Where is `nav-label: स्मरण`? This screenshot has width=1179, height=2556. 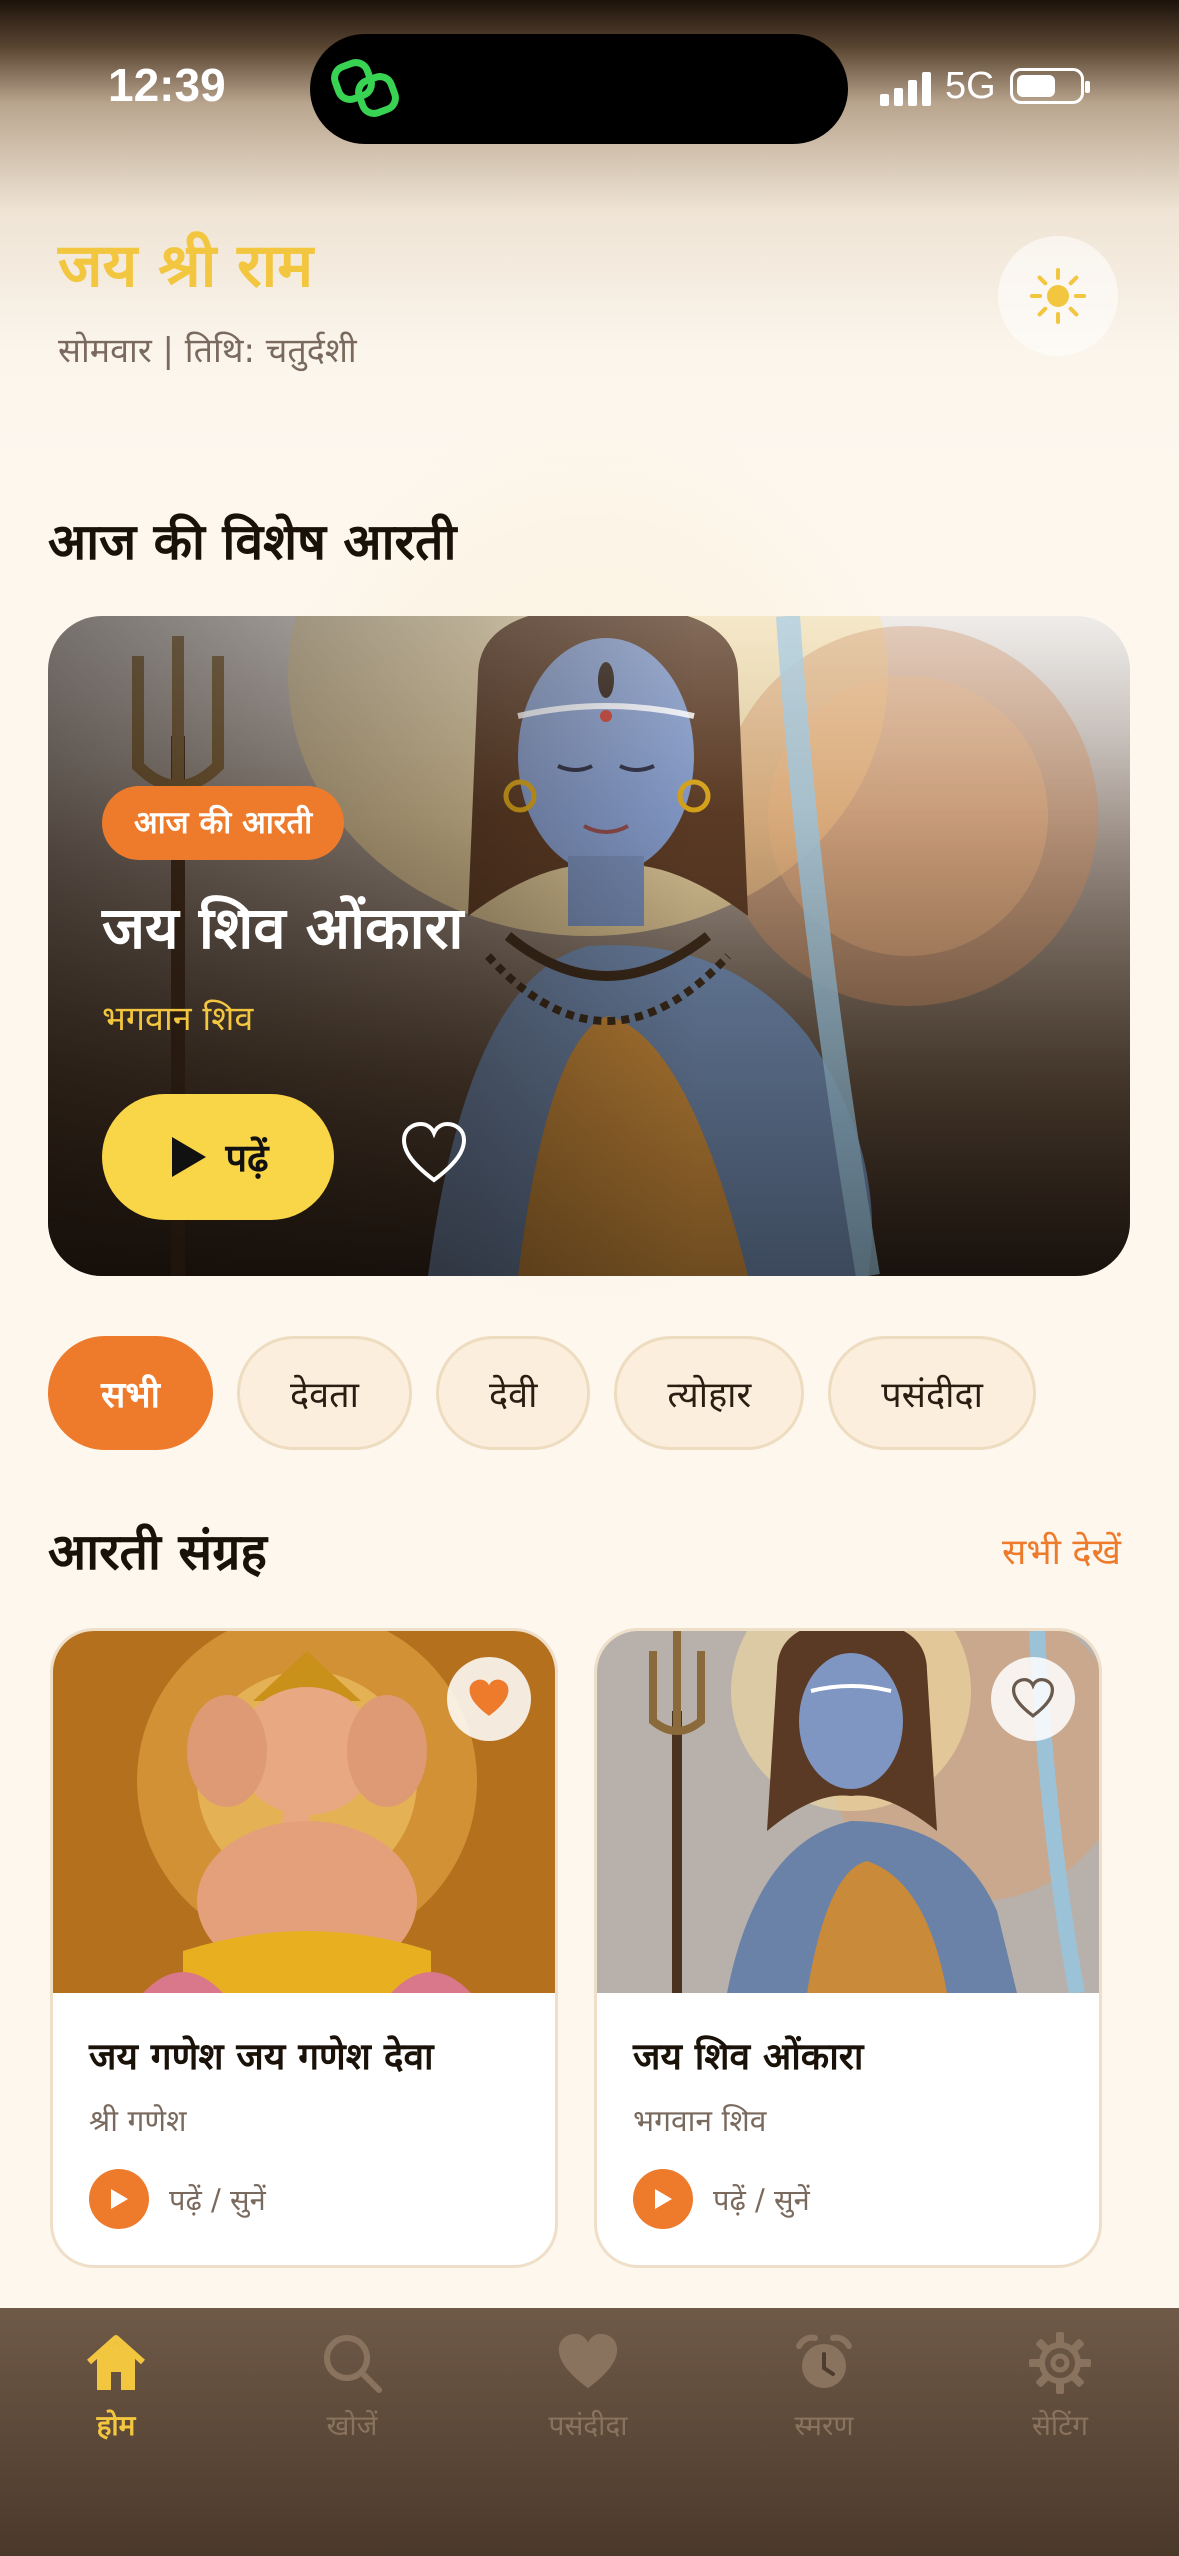
nav-label: स्मरण is located at coordinates (824, 2425).